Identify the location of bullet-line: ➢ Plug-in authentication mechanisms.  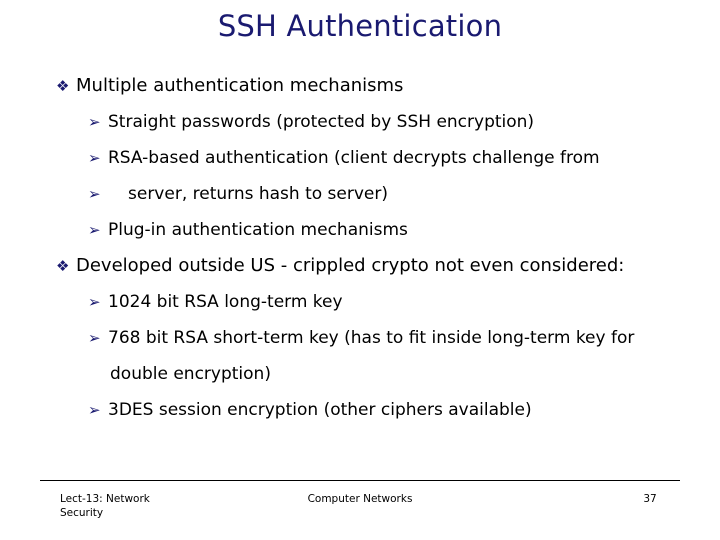
(360, 230).